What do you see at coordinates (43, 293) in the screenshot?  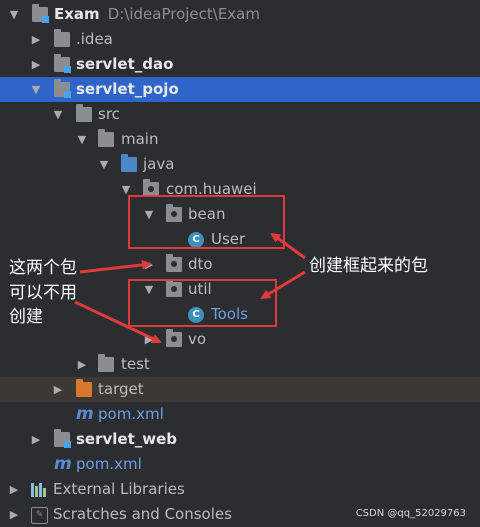 I see `annotation-left-line2: 可以不用` at bounding box center [43, 293].